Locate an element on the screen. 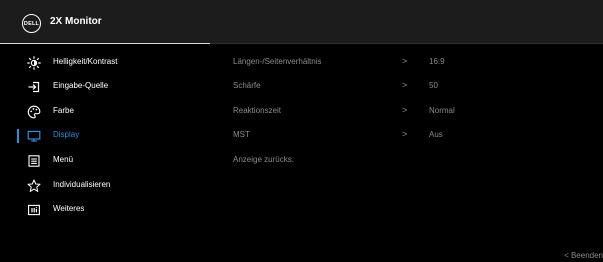 The width and height of the screenshot is (603, 262). menu-item-label: Individualisieren is located at coordinates (82, 184).